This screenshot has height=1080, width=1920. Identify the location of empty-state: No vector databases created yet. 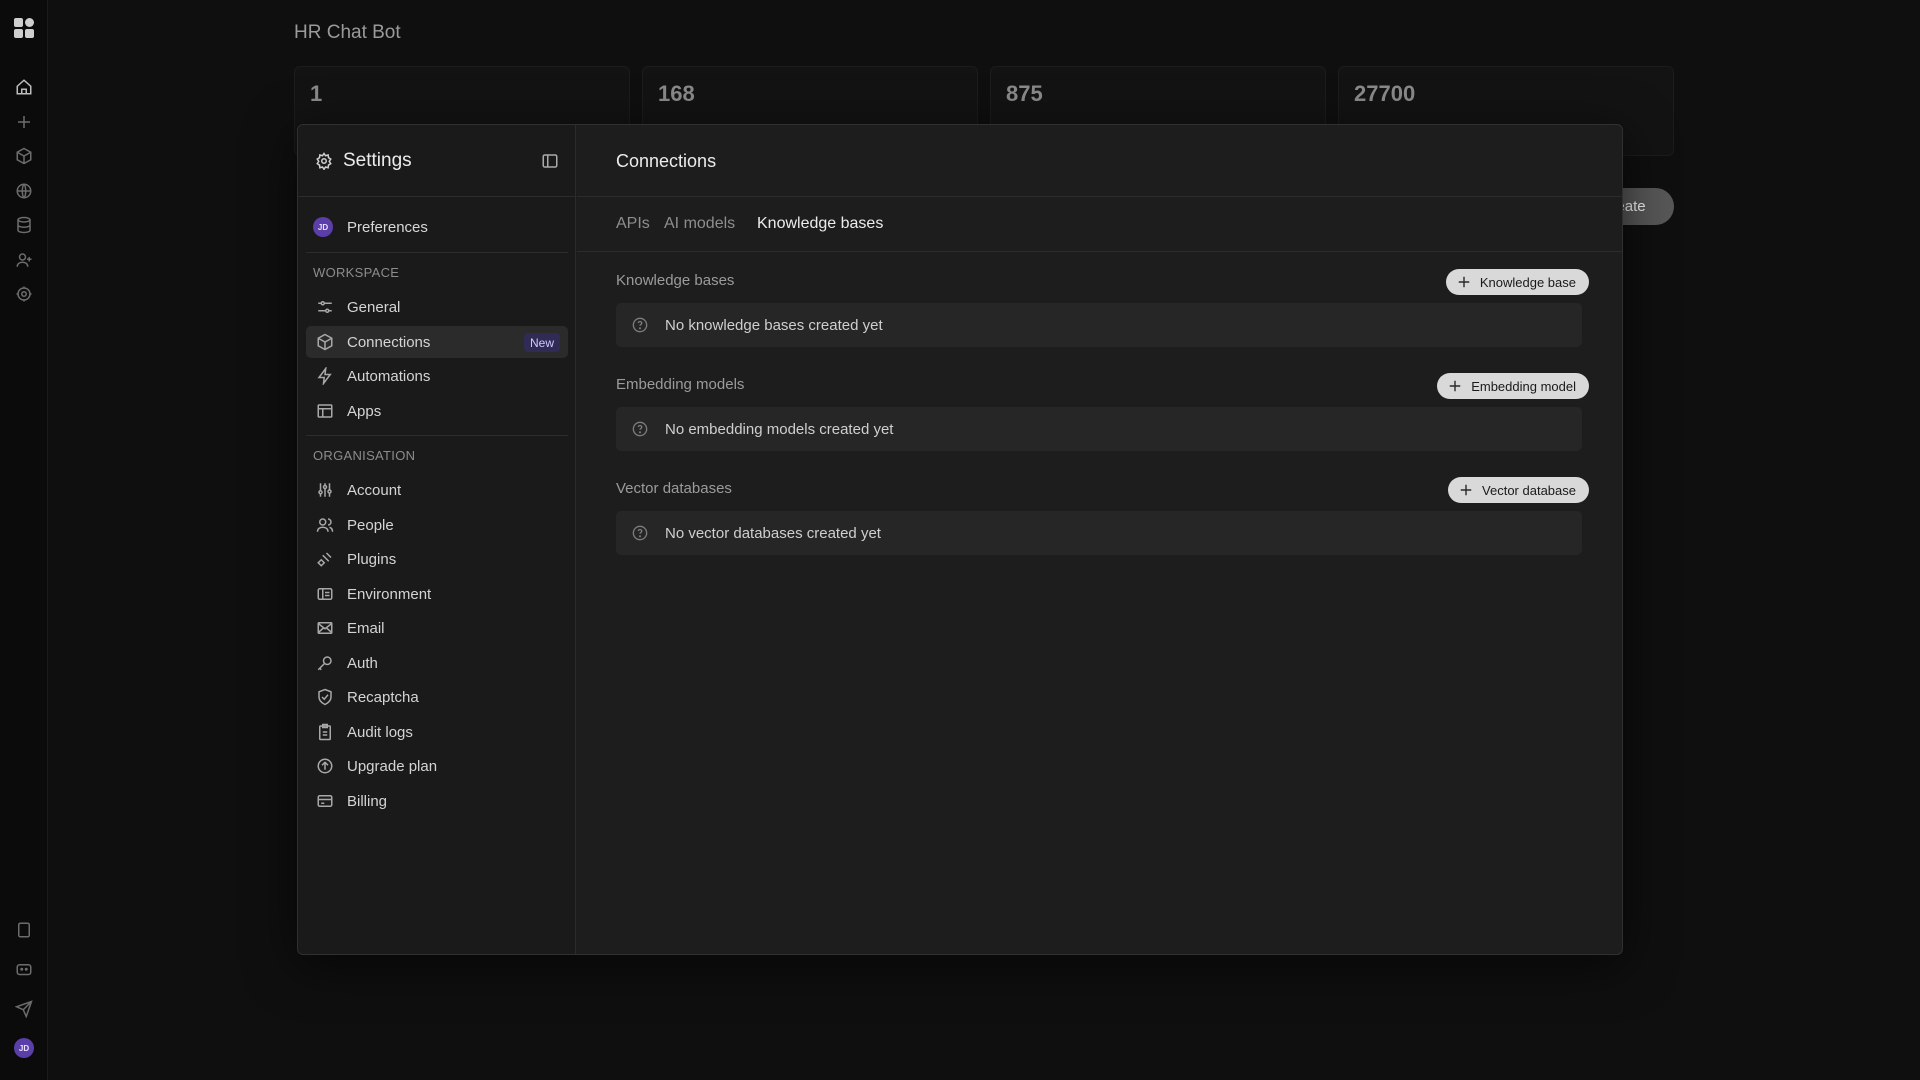
(1099, 533).